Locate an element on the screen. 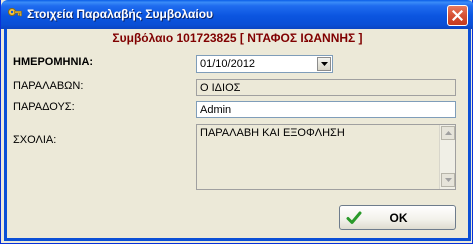 Image resolution: width=473 pixels, height=244 pixels. date-dropdown-button is located at coordinates (324, 64).